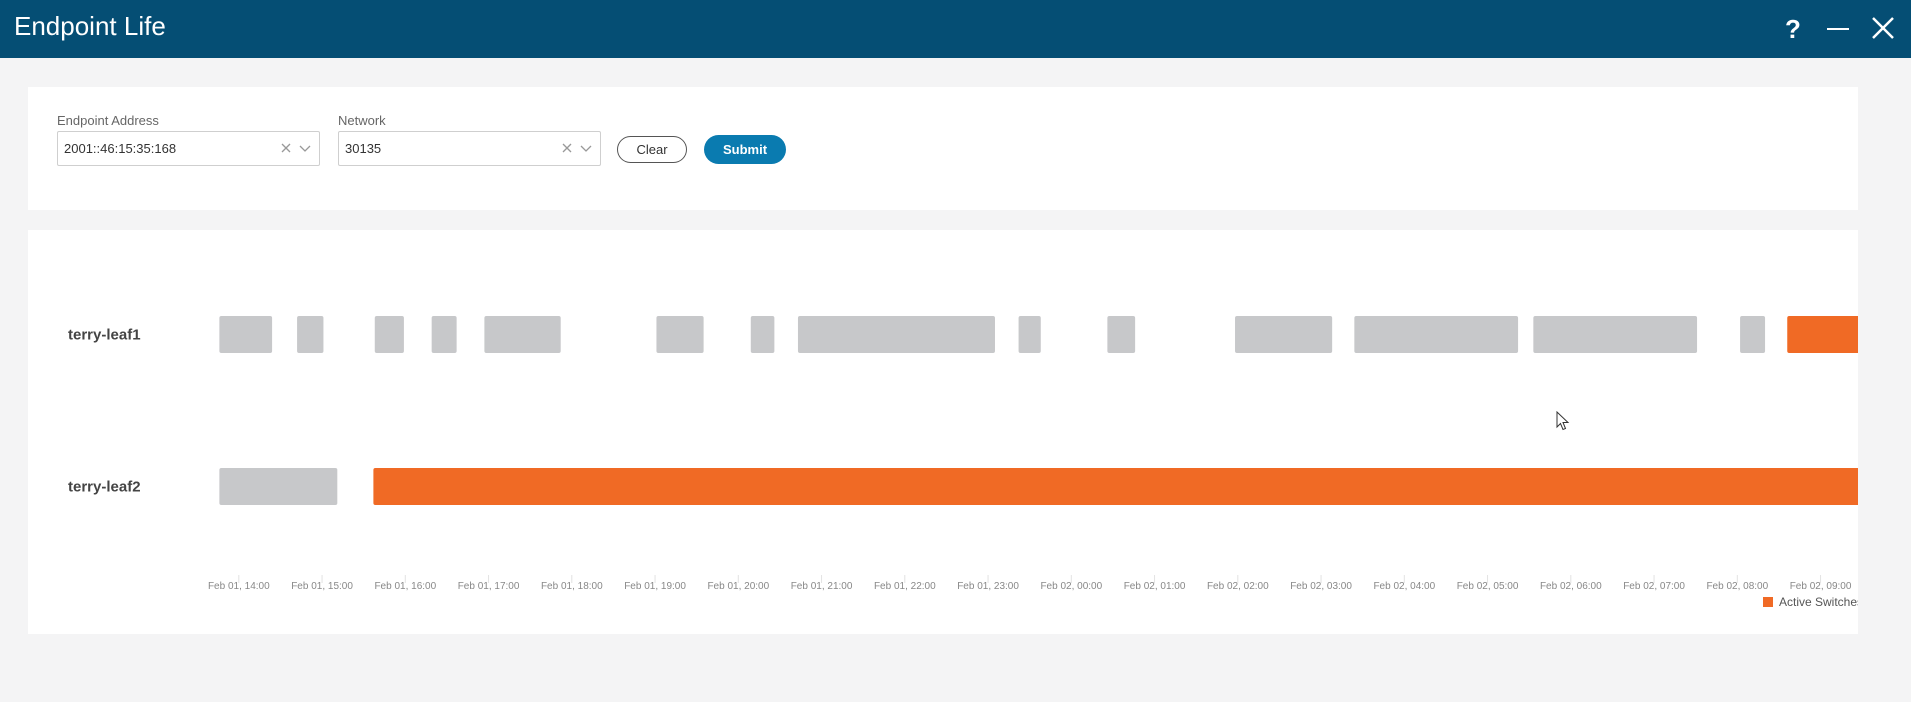  What do you see at coordinates (1654, 586) in the screenshot?
I see `x-axis-tick-label: Feb 02, 07:00` at bounding box center [1654, 586].